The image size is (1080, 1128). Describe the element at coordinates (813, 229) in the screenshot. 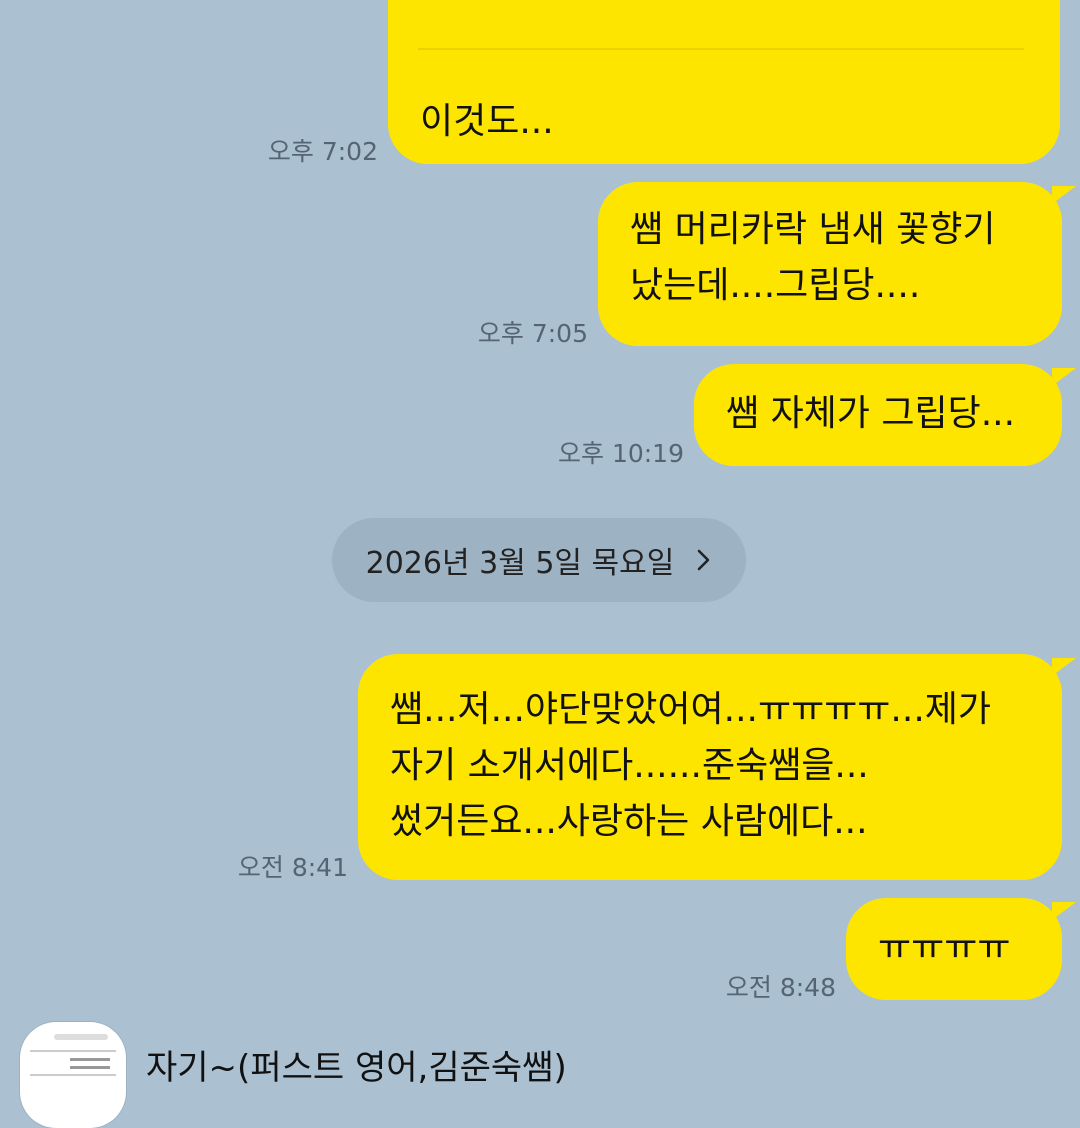

I see `message-line: 쌤 머리카락 냄새 꽃향기` at that location.